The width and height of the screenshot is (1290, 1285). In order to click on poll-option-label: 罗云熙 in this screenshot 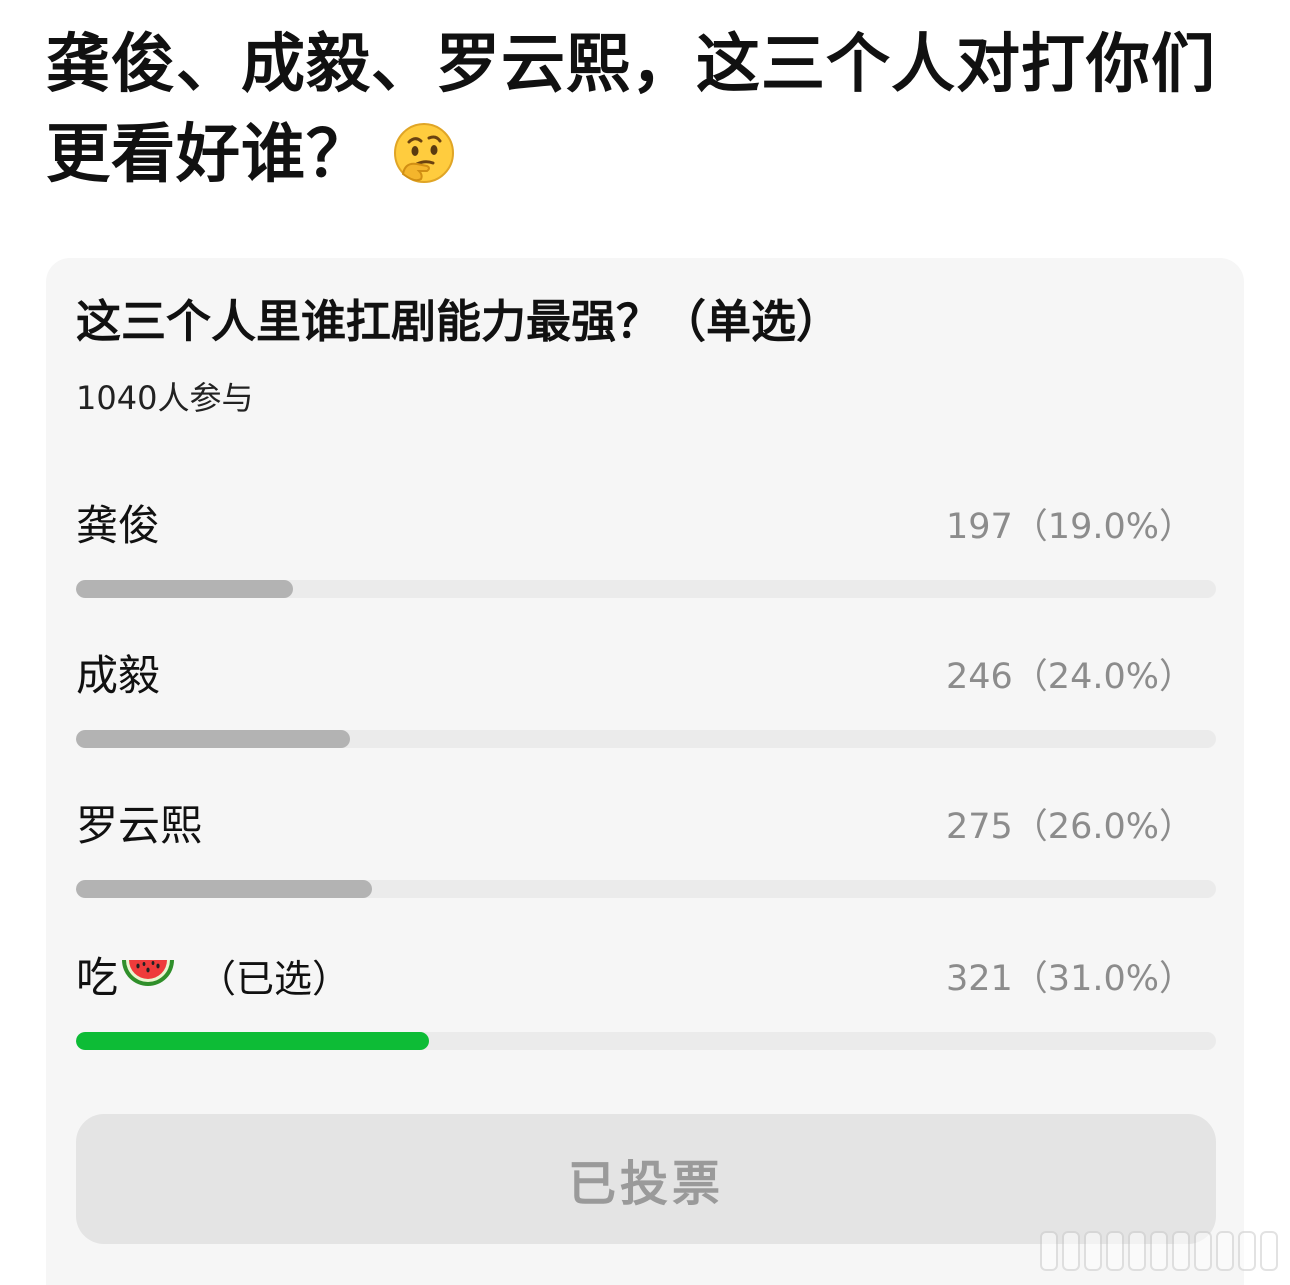, I will do `click(139, 825)`.